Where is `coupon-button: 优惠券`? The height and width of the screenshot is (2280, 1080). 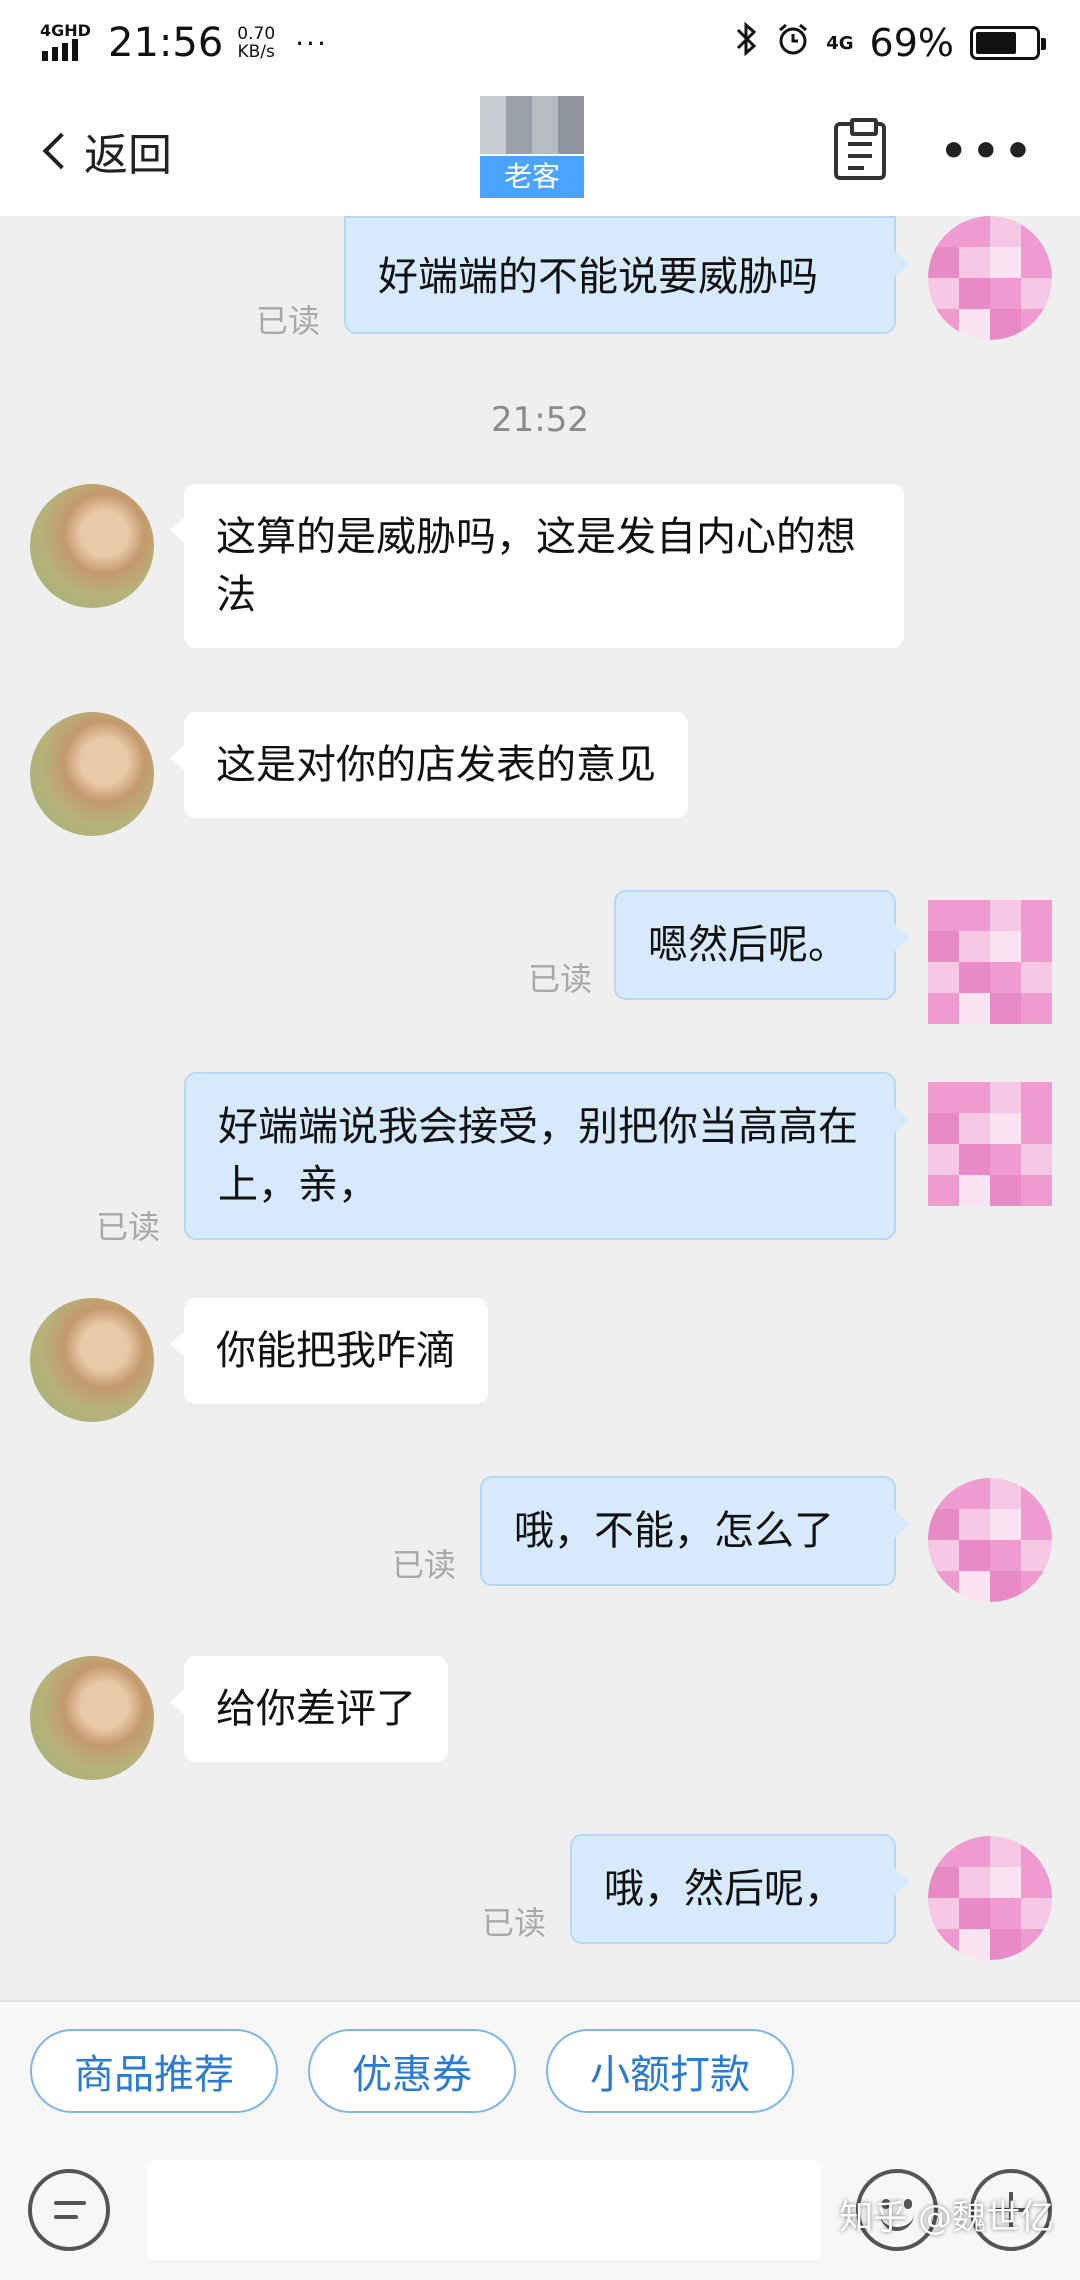 coupon-button: 优惠券 is located at coordinates (412, 2071).